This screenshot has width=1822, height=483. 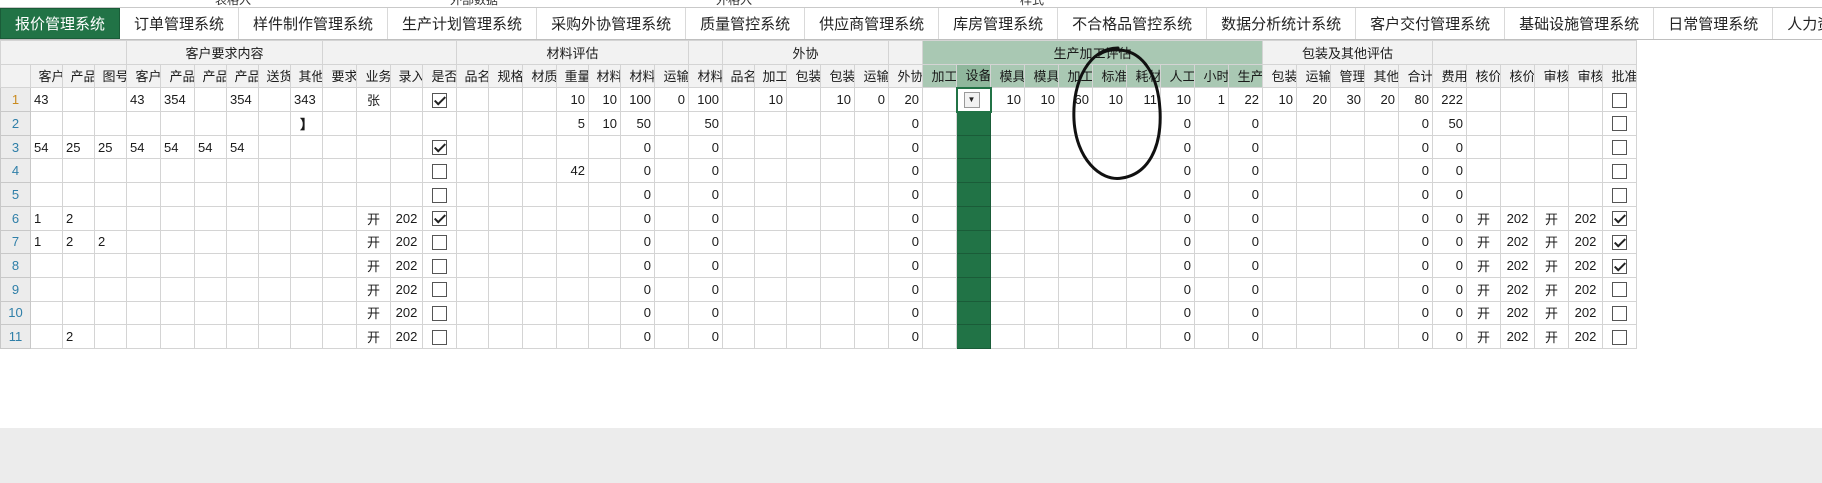 I want to click on tab-module: 客户交付管理系统, so click(x=1431, y=23).